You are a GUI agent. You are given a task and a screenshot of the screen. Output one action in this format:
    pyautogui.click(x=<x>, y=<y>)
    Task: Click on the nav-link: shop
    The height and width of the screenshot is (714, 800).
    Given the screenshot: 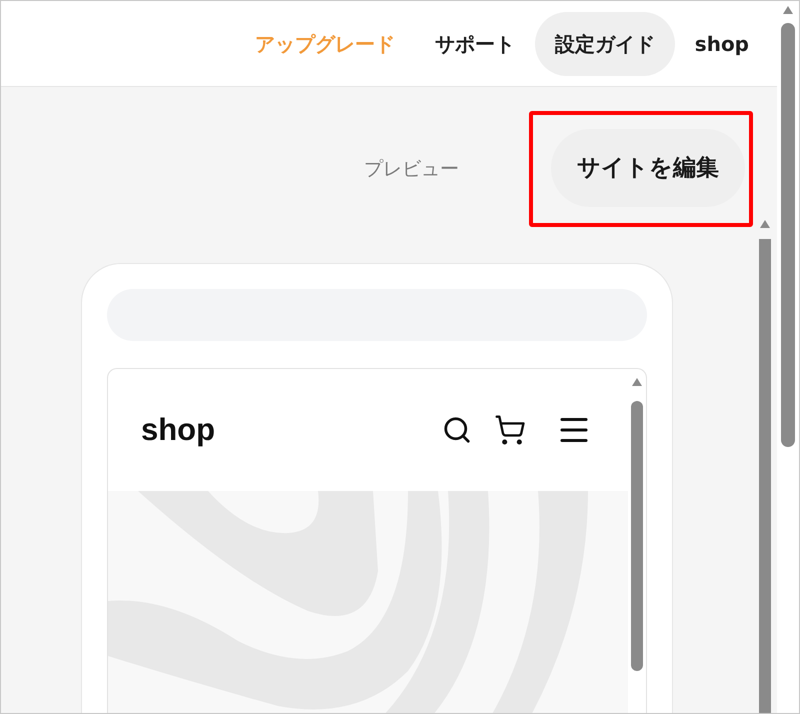 What is the action you would take?
    pyautogui.click(x=721, y=44)
    